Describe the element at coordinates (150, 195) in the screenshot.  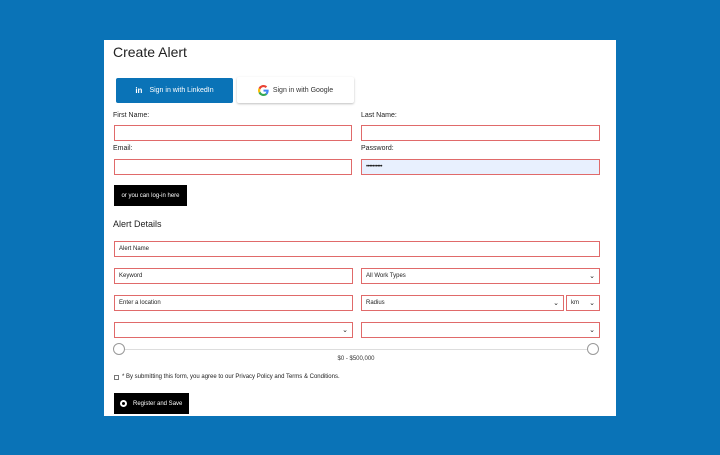
I see `login-button: or you can log-in here` at that location.